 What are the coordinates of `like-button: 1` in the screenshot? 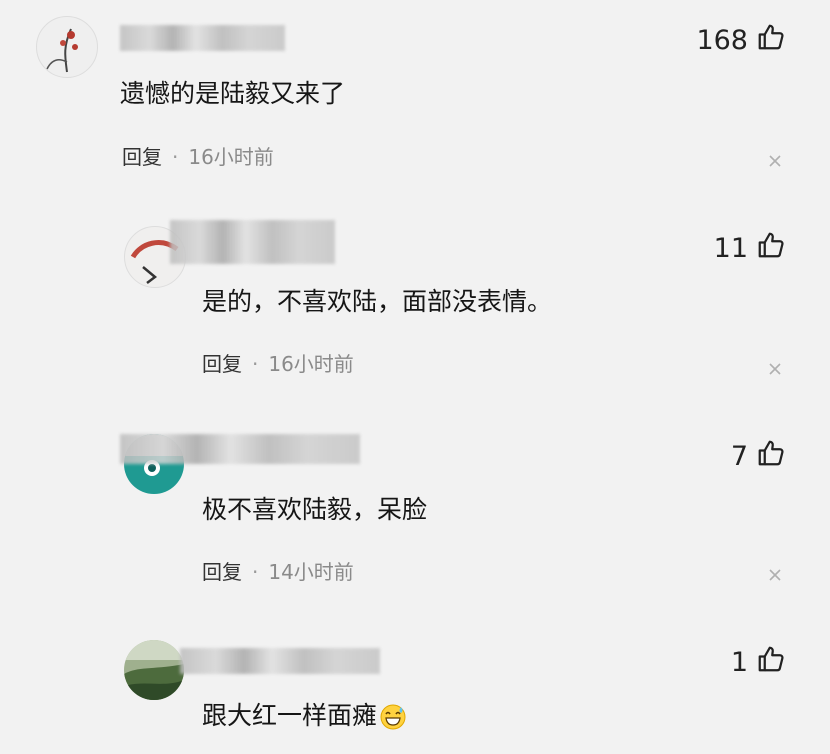 It's located at (758, 662).